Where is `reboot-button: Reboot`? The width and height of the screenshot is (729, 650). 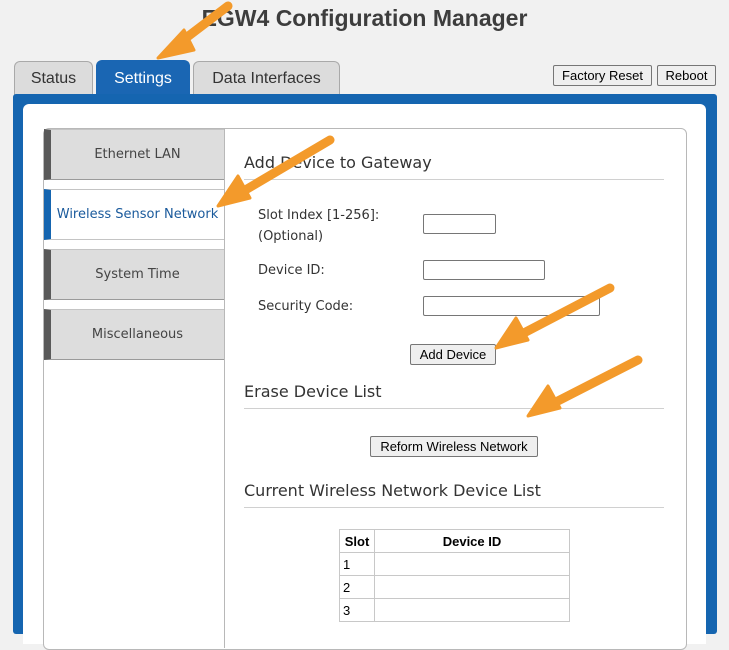
reboot-button: Reboot is located at coordinates (686, 75).